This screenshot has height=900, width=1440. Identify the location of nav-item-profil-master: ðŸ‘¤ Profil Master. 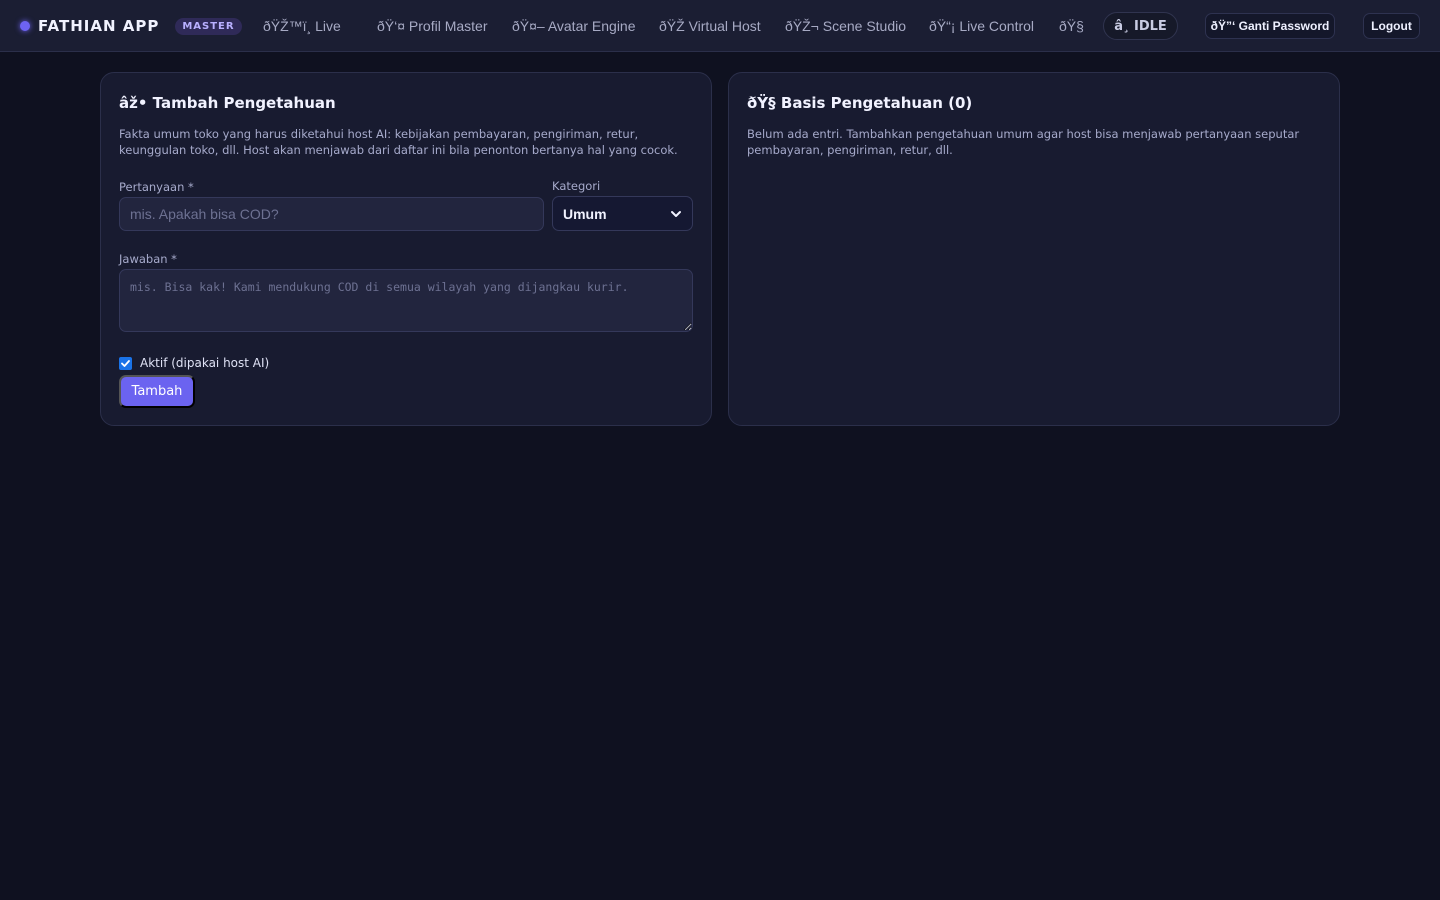
(432, 26).